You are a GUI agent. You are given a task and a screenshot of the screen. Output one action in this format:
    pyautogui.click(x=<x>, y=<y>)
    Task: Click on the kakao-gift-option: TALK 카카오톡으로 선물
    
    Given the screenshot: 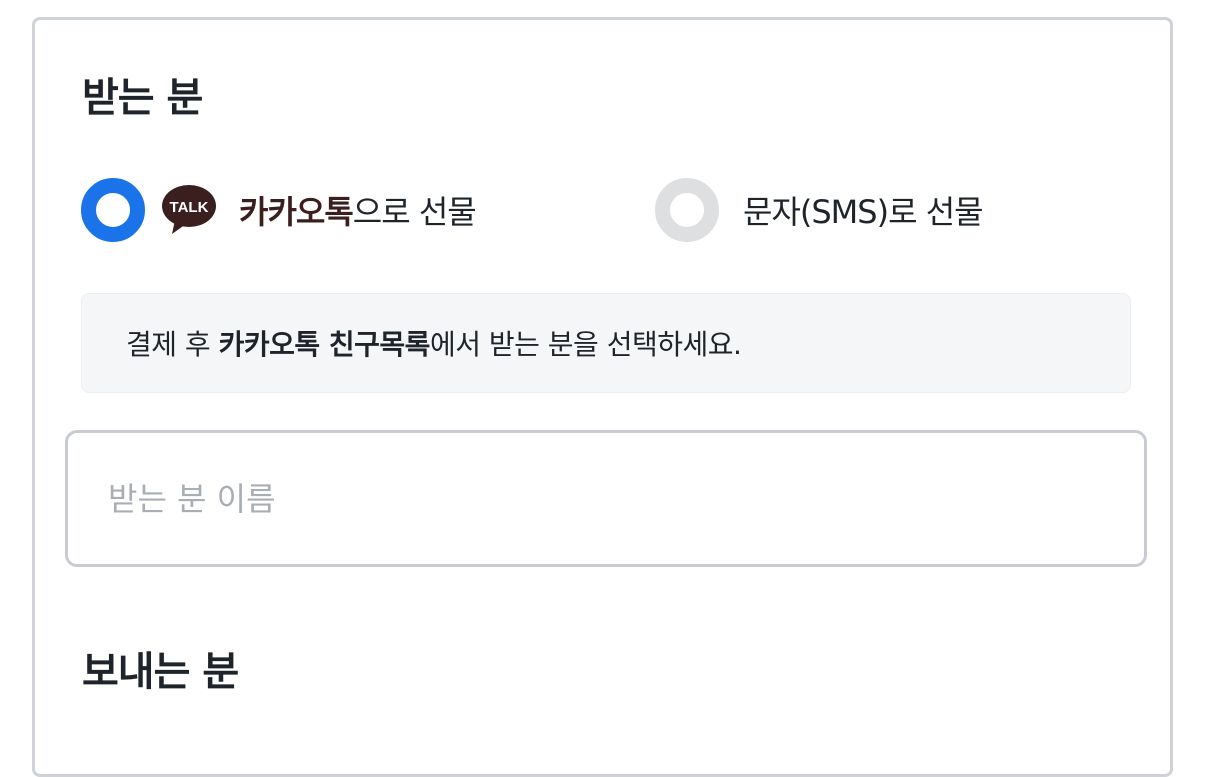 What is the action you would take?
    pyautogui.click(x=279, y=210)
    